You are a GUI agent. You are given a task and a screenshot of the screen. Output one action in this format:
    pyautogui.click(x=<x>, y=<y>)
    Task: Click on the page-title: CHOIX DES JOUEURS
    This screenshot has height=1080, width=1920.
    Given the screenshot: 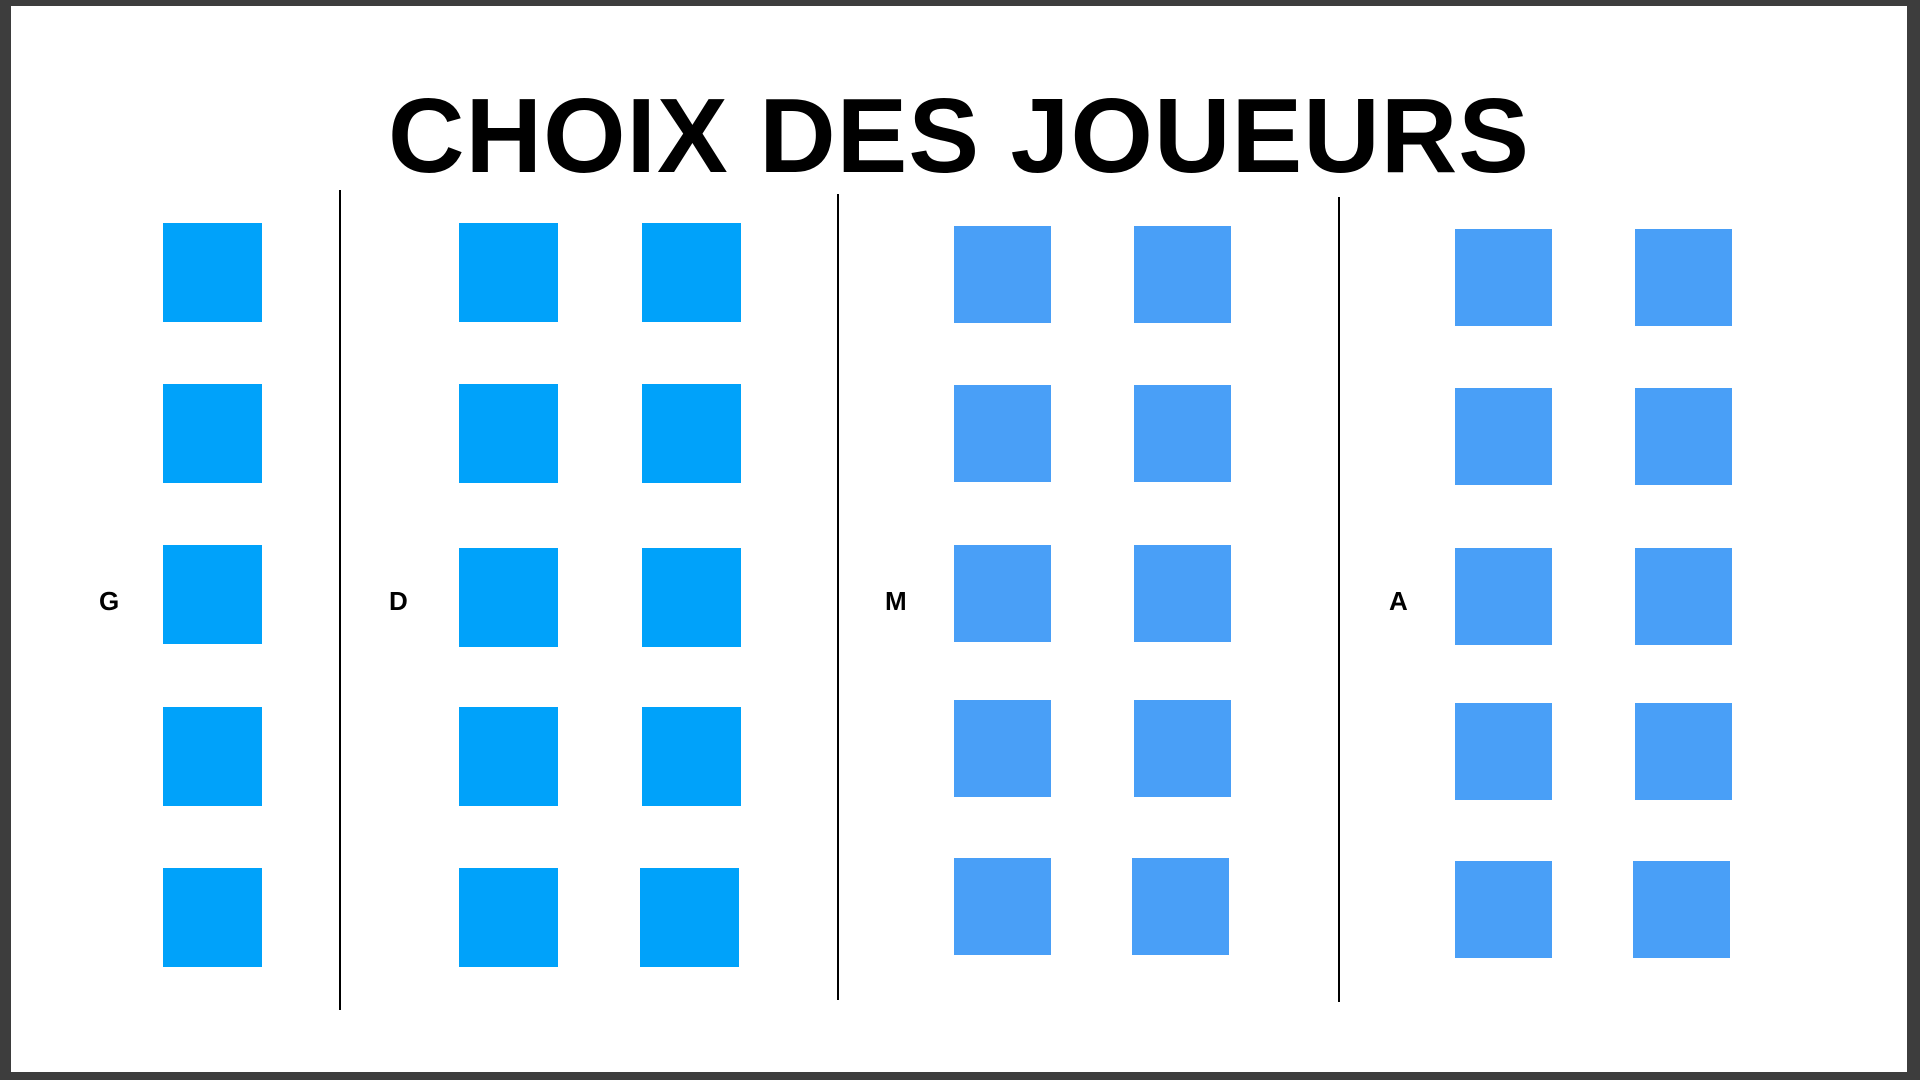 What is the action you would take?
    pyautogui.click(x=958, y=136)
    